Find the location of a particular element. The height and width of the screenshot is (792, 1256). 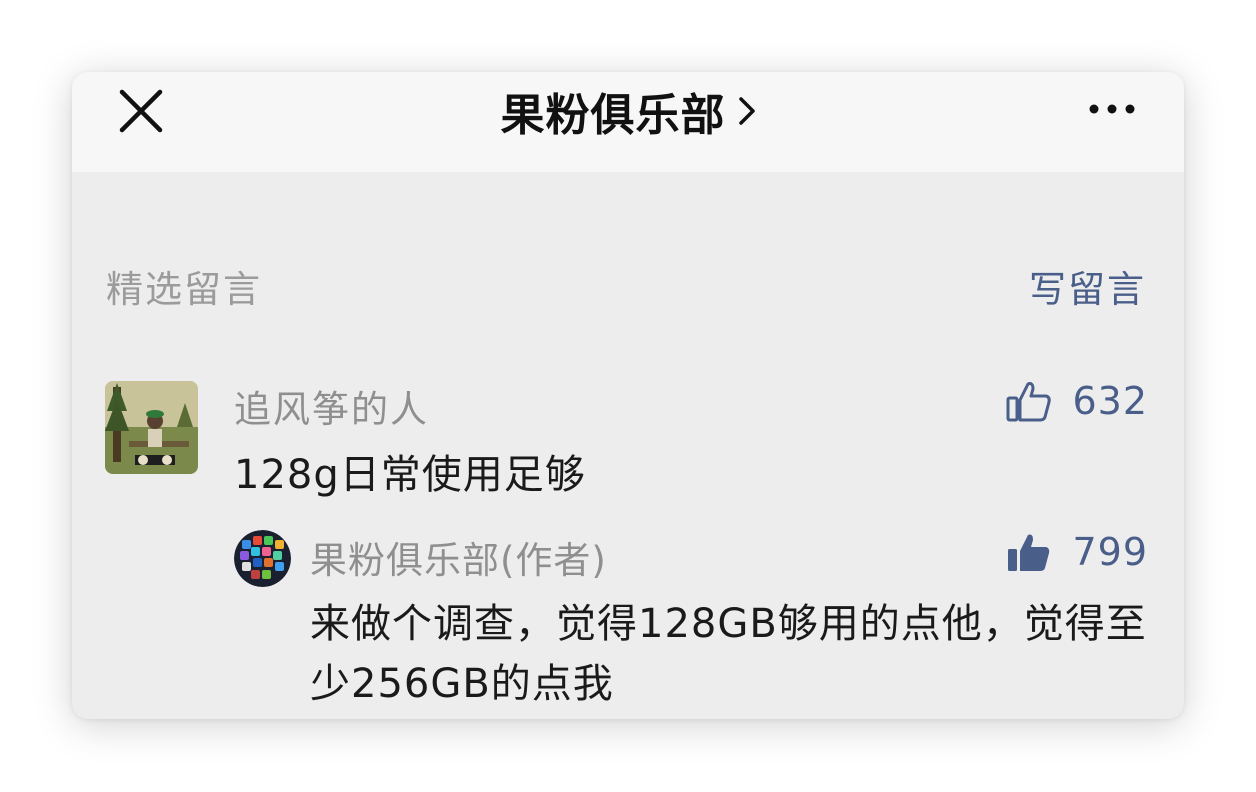

commenter-avatar is located at coordinates (151, 427).